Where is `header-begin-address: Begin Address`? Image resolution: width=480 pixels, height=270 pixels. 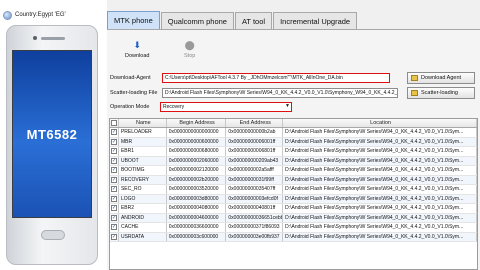
header-begin-address: Begin Address is located at coordinates (197, 123).